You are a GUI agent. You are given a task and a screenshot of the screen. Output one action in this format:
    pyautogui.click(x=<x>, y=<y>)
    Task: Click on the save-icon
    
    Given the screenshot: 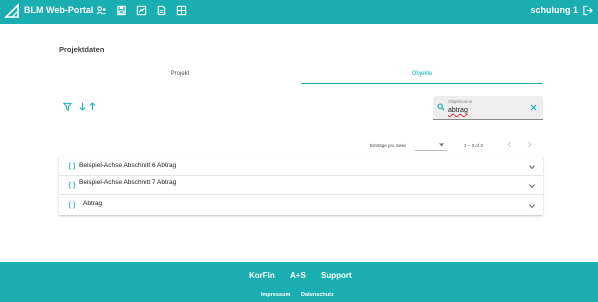 What is the action you would take?
    pyautogui.click(x=121, y=10)
    